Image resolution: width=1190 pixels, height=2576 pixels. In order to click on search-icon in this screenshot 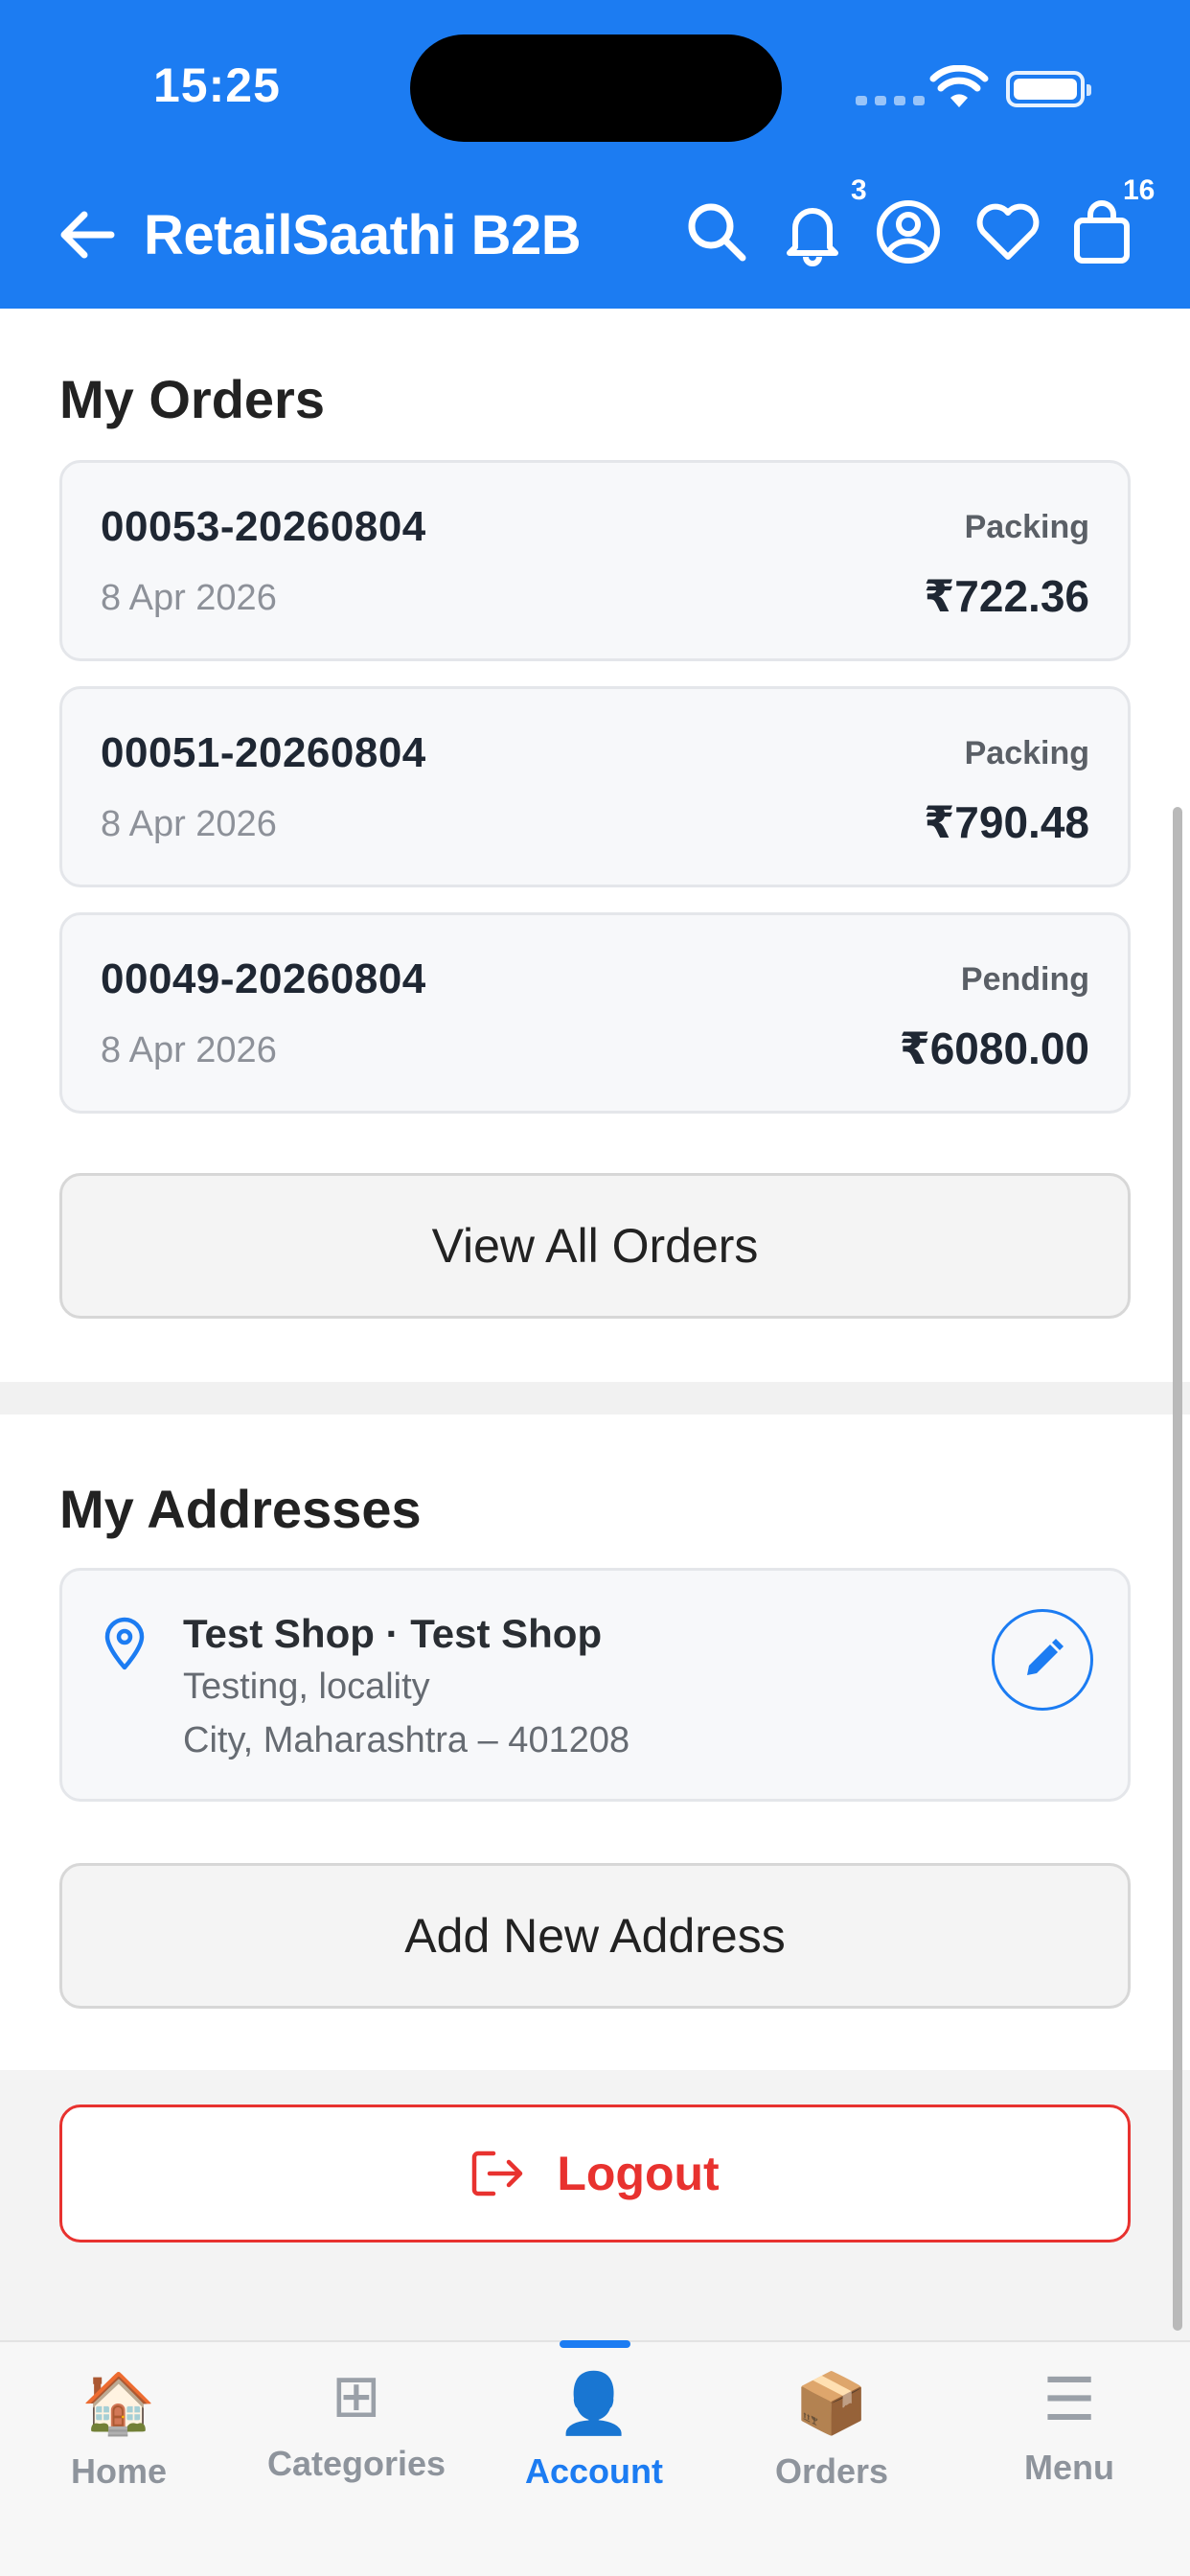, I will do `click(716, 231)`.